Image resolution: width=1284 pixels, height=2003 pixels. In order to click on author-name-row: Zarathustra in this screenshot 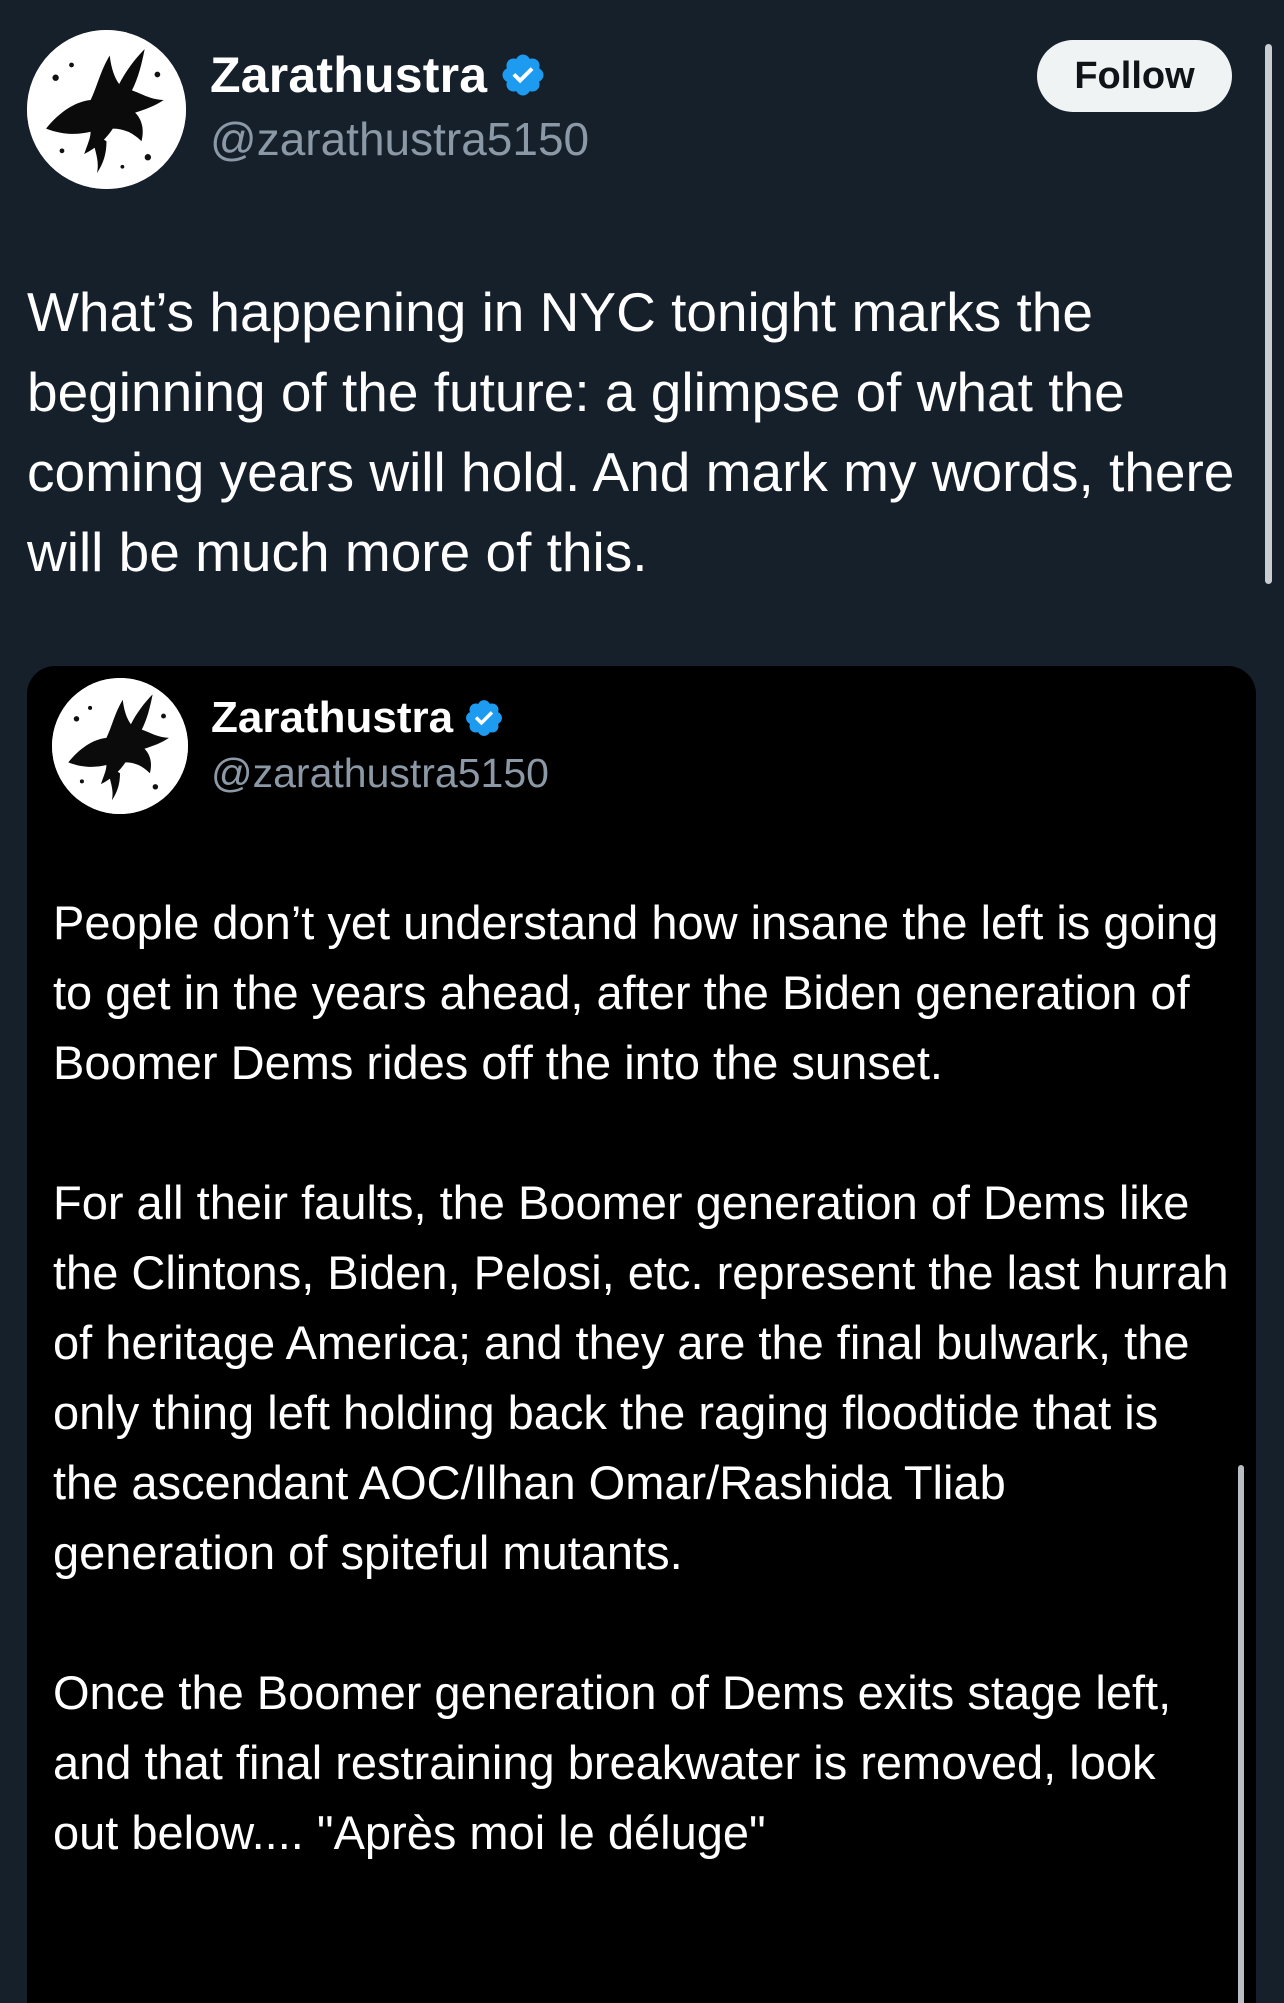, I will do `click(378, 75)`.